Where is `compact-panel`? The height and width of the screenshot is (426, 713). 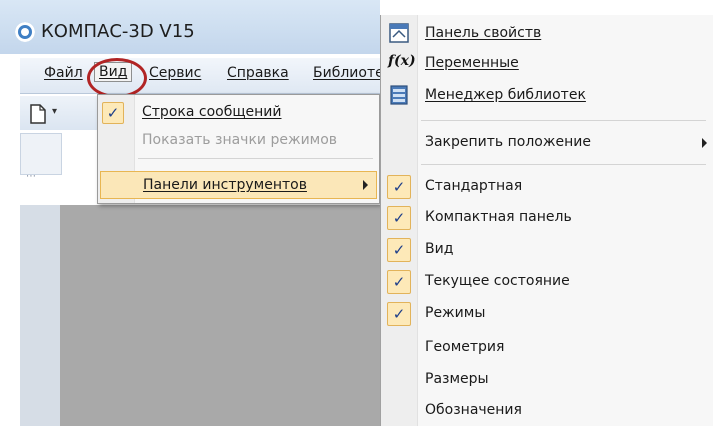
compact-panel is located at coordinates (41, 154).